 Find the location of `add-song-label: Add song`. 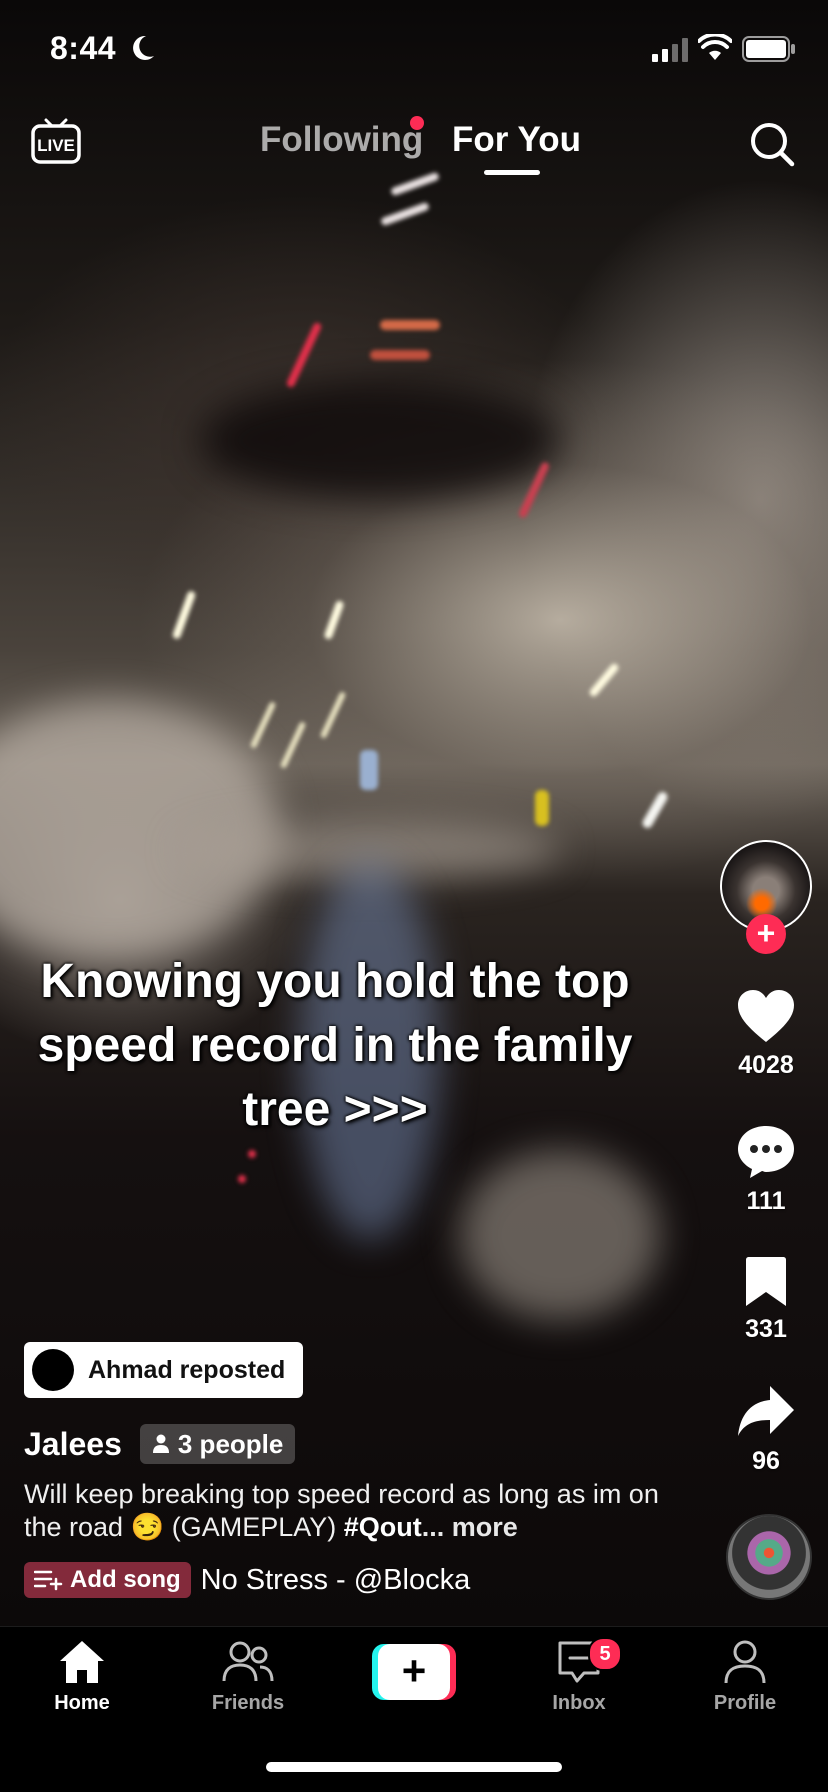

add-song-label: Add song is located at coordinates (125, 1579).